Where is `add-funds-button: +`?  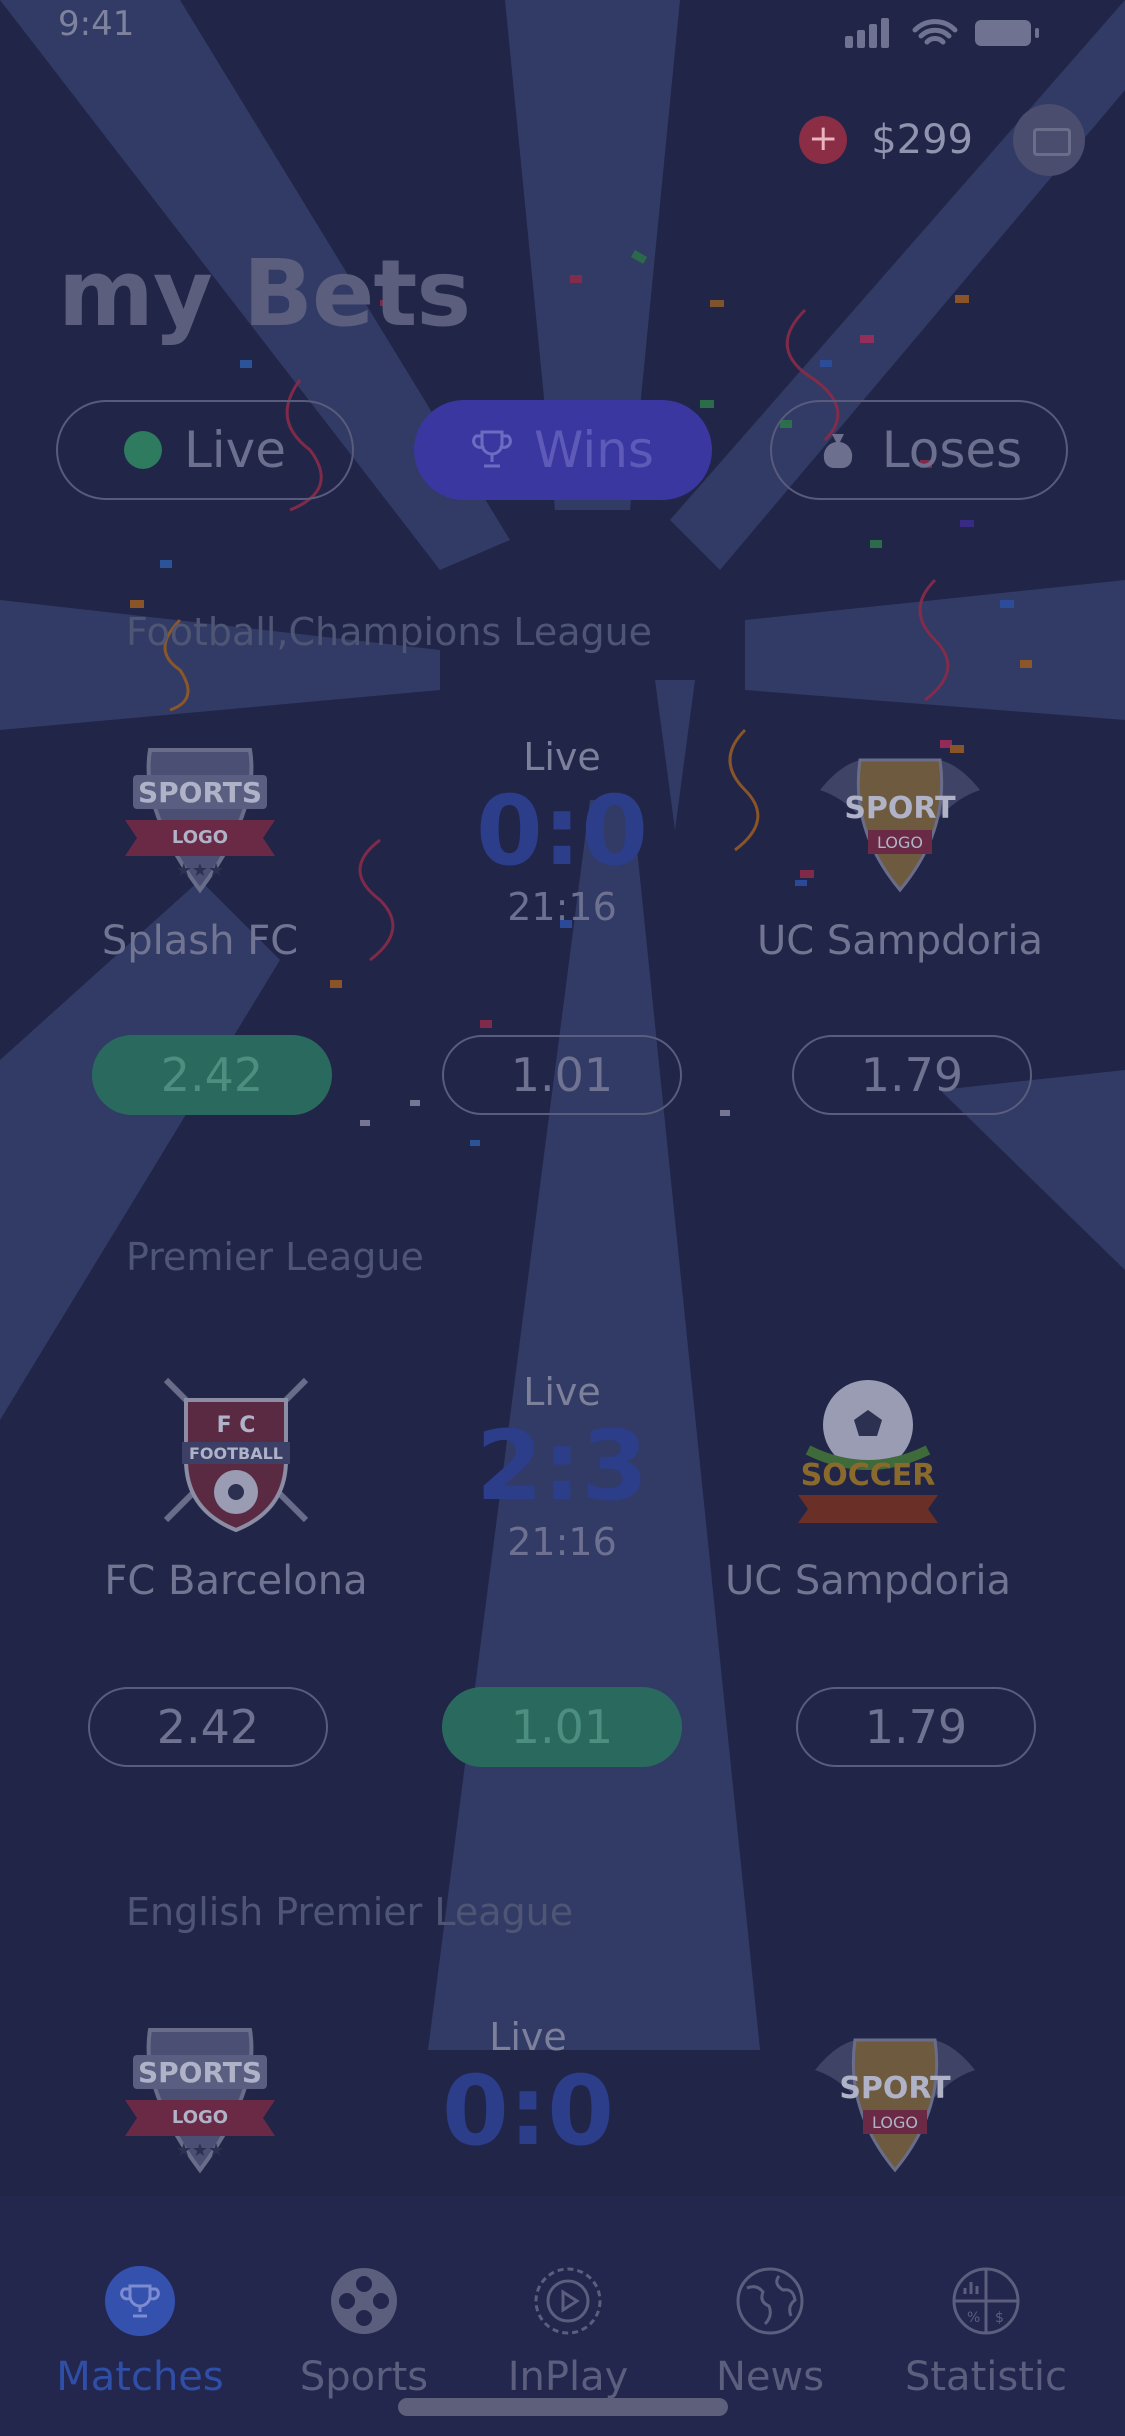
add-funds-button: + is located at coordinates (823, 140).